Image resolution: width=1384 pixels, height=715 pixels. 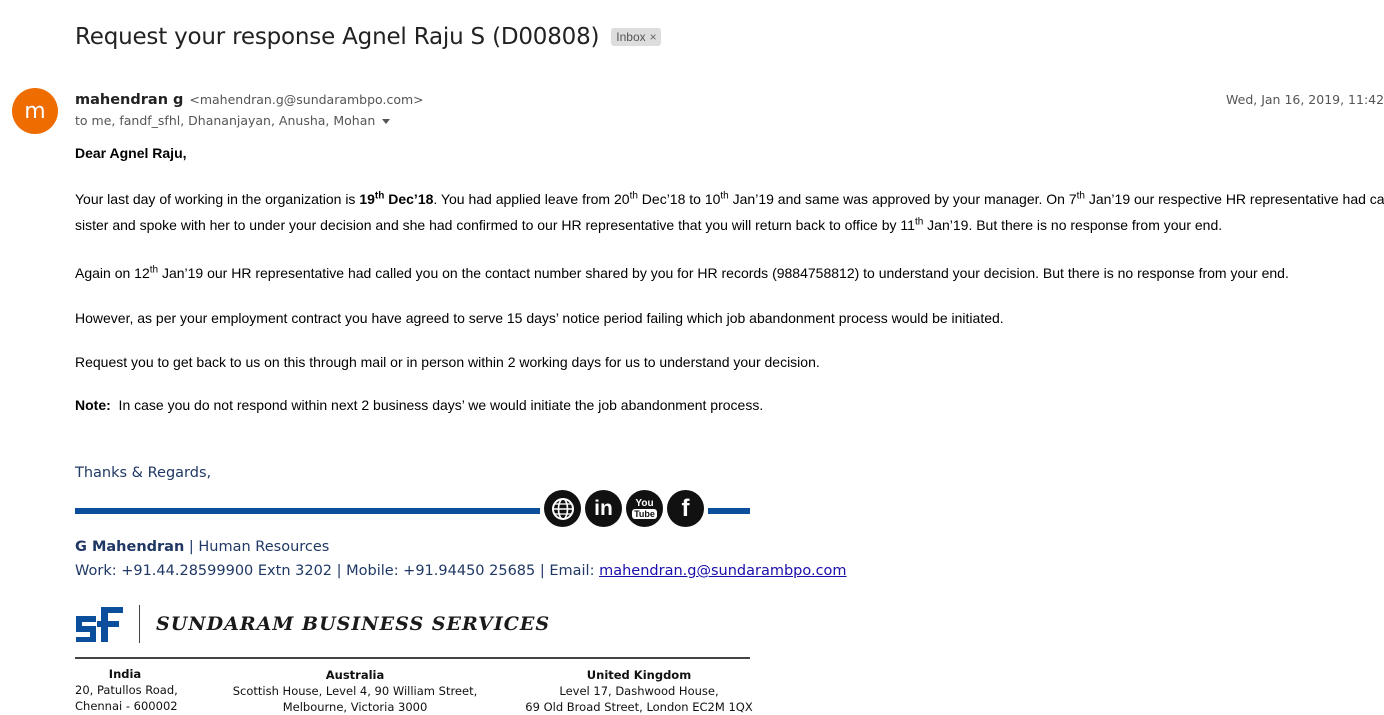 What do you see at coordinates (93, 405) in the screenshot?
I see `note-label: Note:` at bounding box center [93, 405].